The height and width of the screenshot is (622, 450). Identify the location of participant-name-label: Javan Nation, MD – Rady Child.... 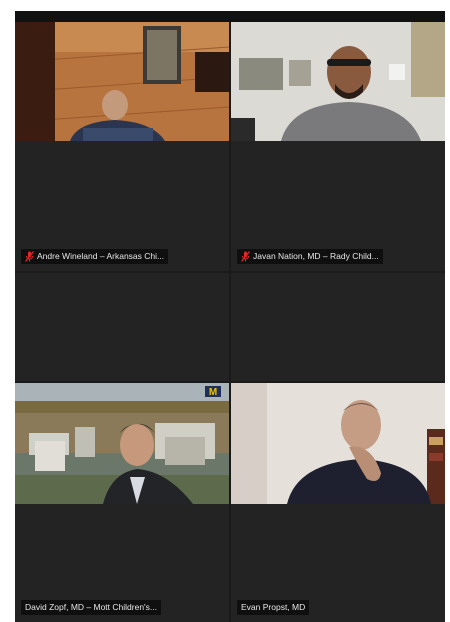
(310, 256).